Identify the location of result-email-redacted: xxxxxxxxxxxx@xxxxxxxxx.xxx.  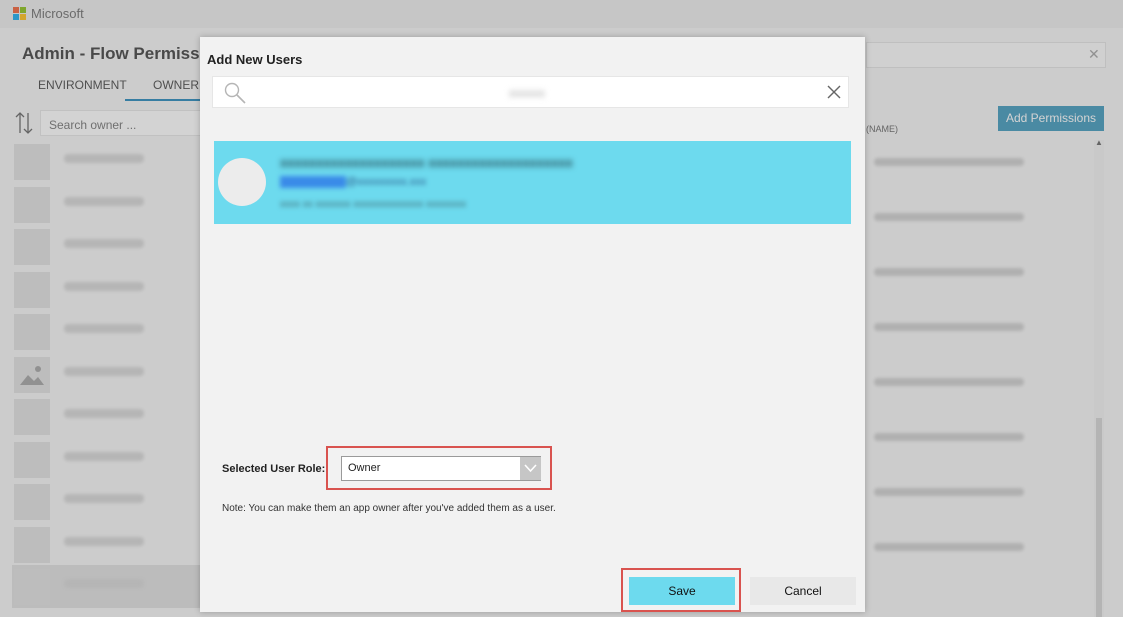
(353, 182).